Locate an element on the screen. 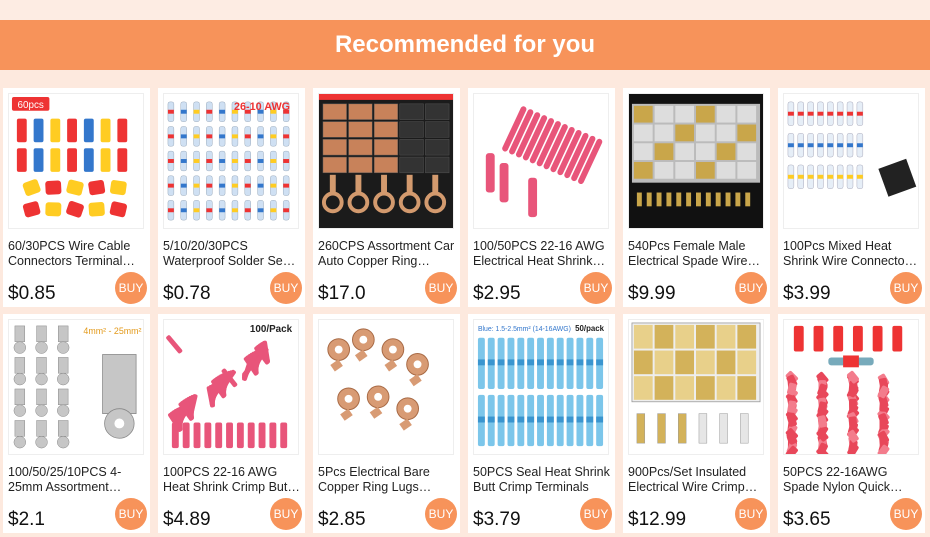 Image resolution: width=930 pixels, height=537 pixels. product-price: $2.85 is located at coordinates (342, 519).